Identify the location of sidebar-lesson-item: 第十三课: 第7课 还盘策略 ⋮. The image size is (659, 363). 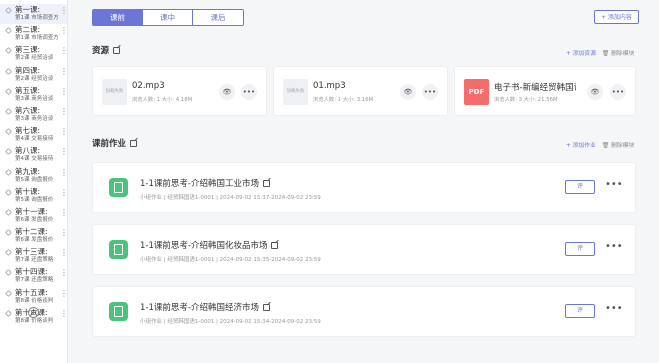
(33, 256).